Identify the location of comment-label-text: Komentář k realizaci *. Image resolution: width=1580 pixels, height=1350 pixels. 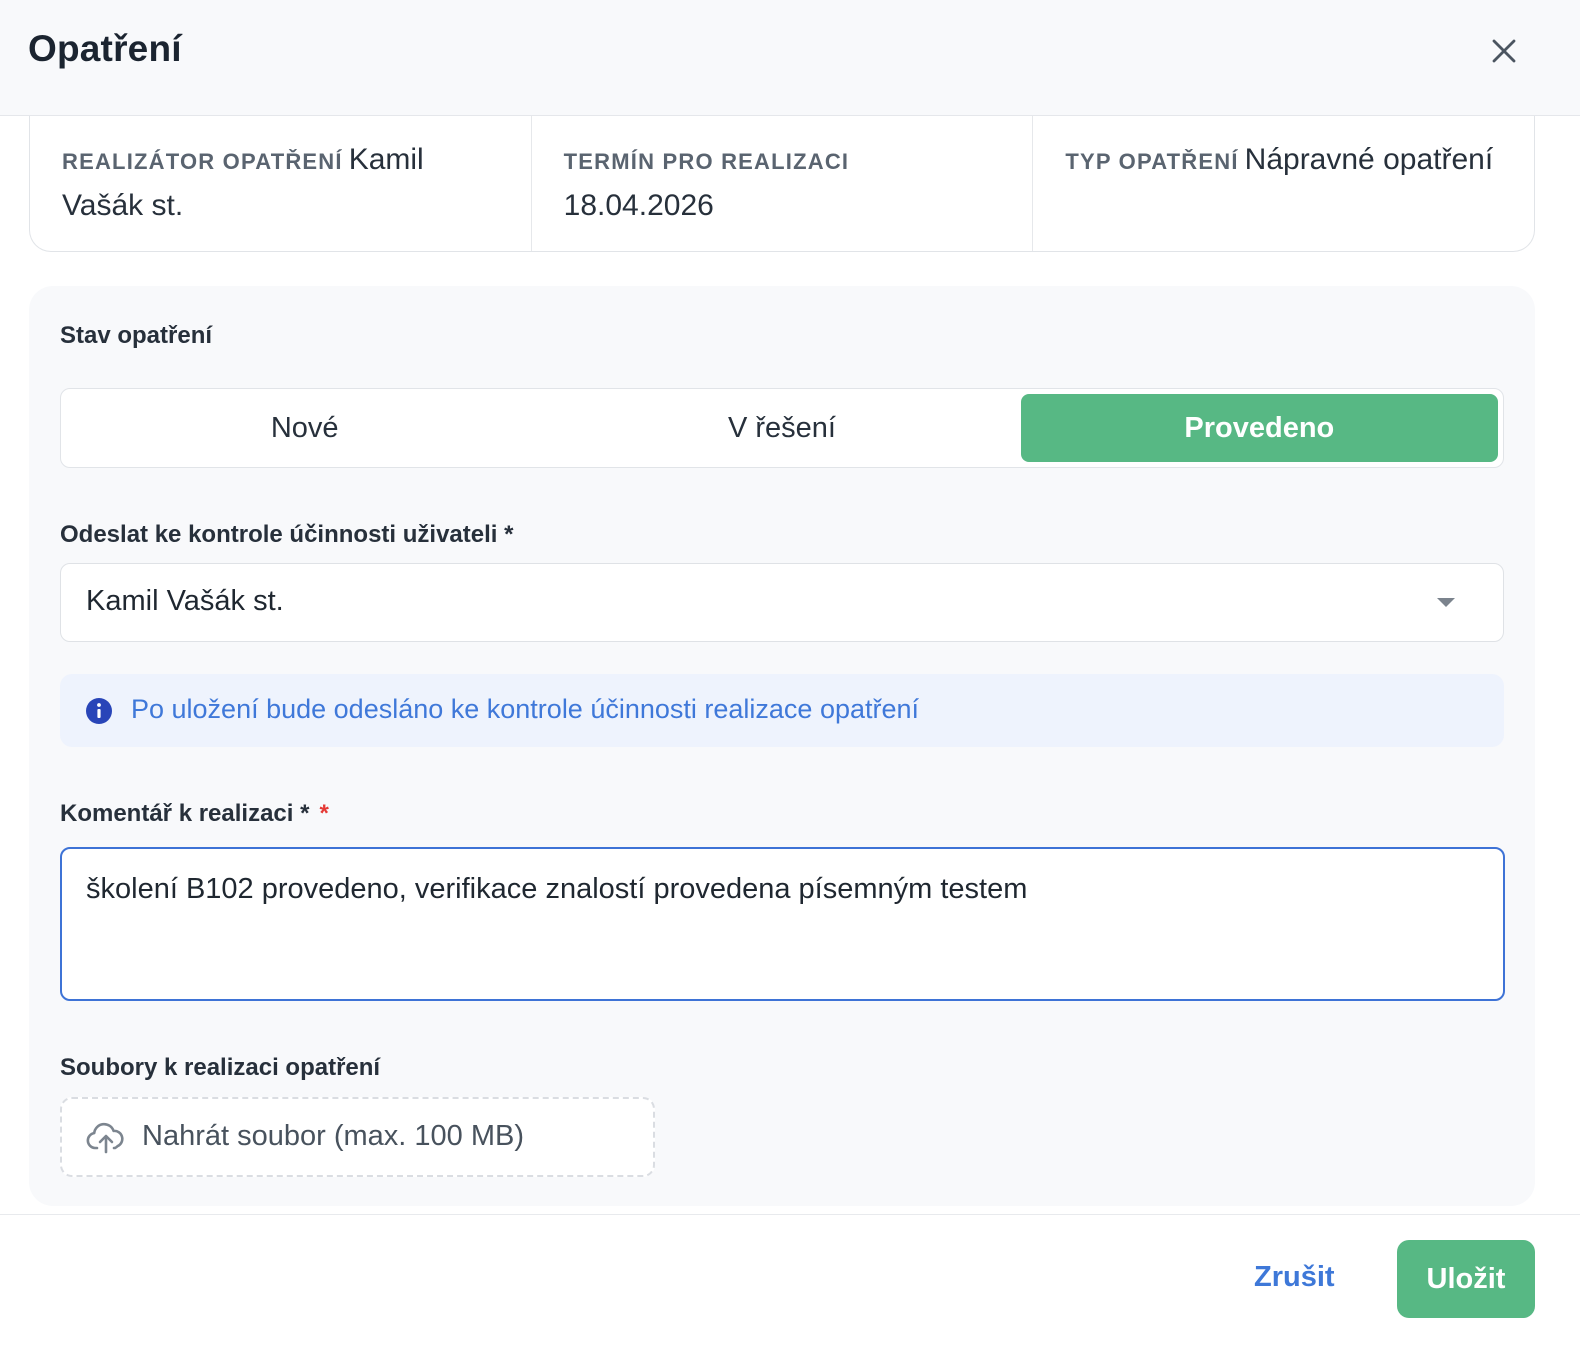
(185, 813).